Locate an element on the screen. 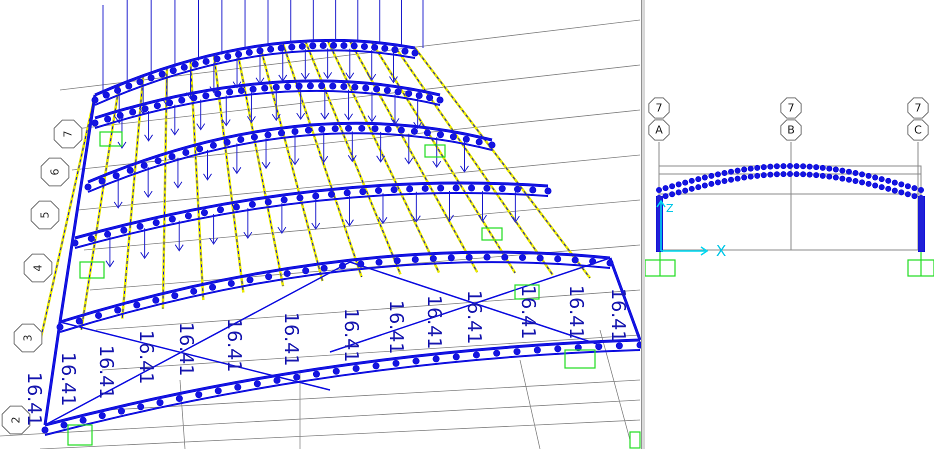 The height and width of the screenshot is (449, 934). grid-bubble: 6 is located at coordinates (55, 172).